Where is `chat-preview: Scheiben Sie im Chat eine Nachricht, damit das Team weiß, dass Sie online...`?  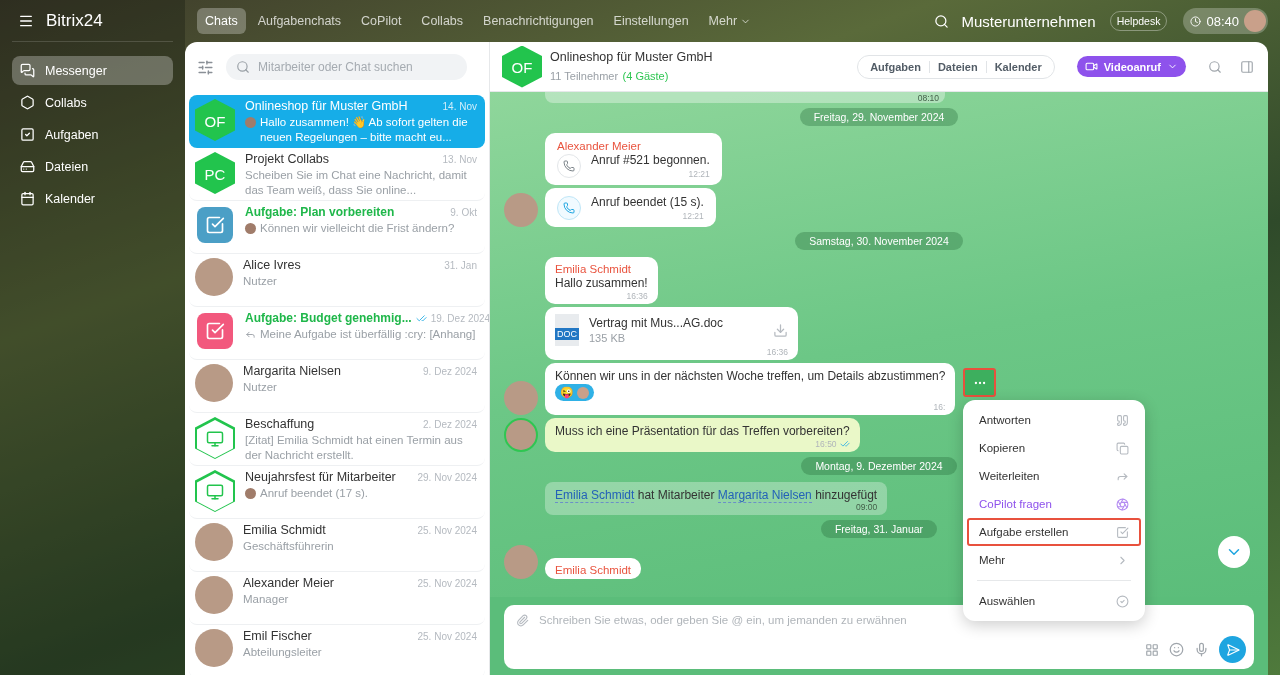
chat-preview: Scheiben Sie im Chat eine Nachricht, damit das Team weiß, dass Sie online... is located at coordinates (356, 183).